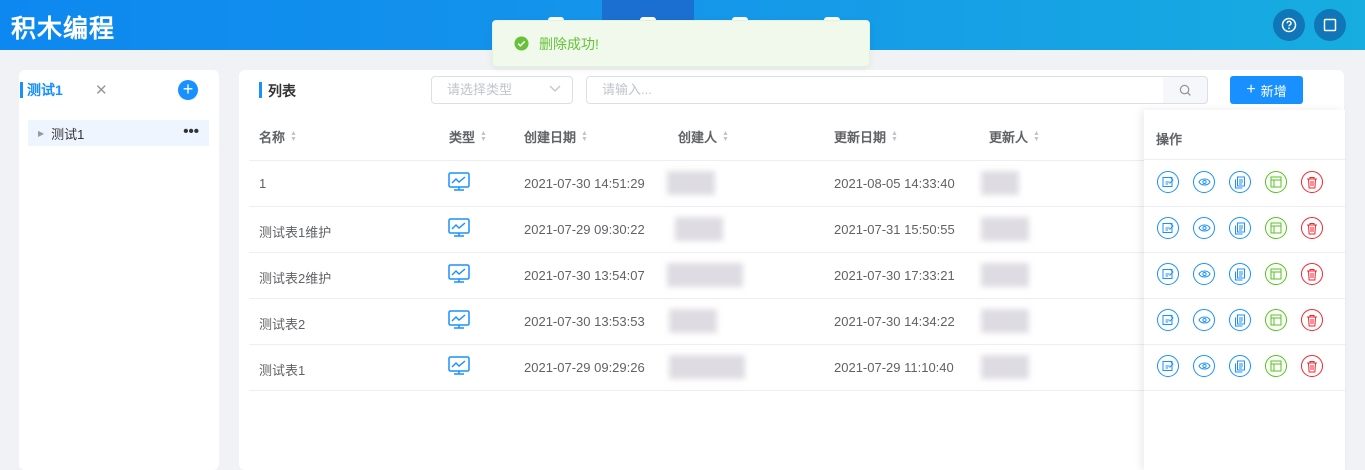 The height and width of the screenshot is (470, 1365). Describe the element at coordinates (260, 90) in the screenshot. I see `list-marker` at that location.